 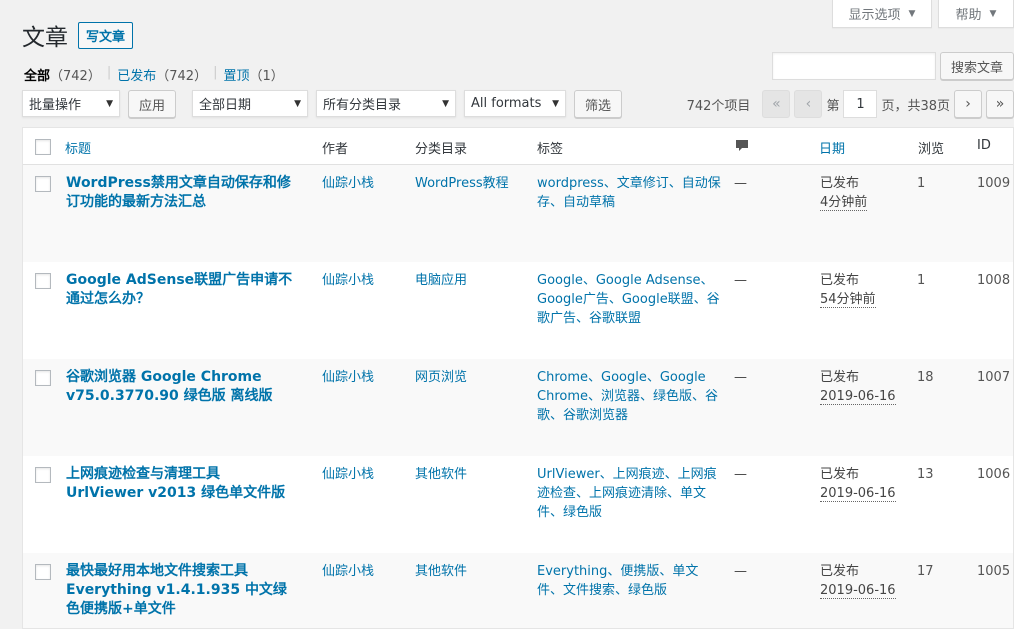 I want to click on post-id: 1008, so click(x=994, y=280).